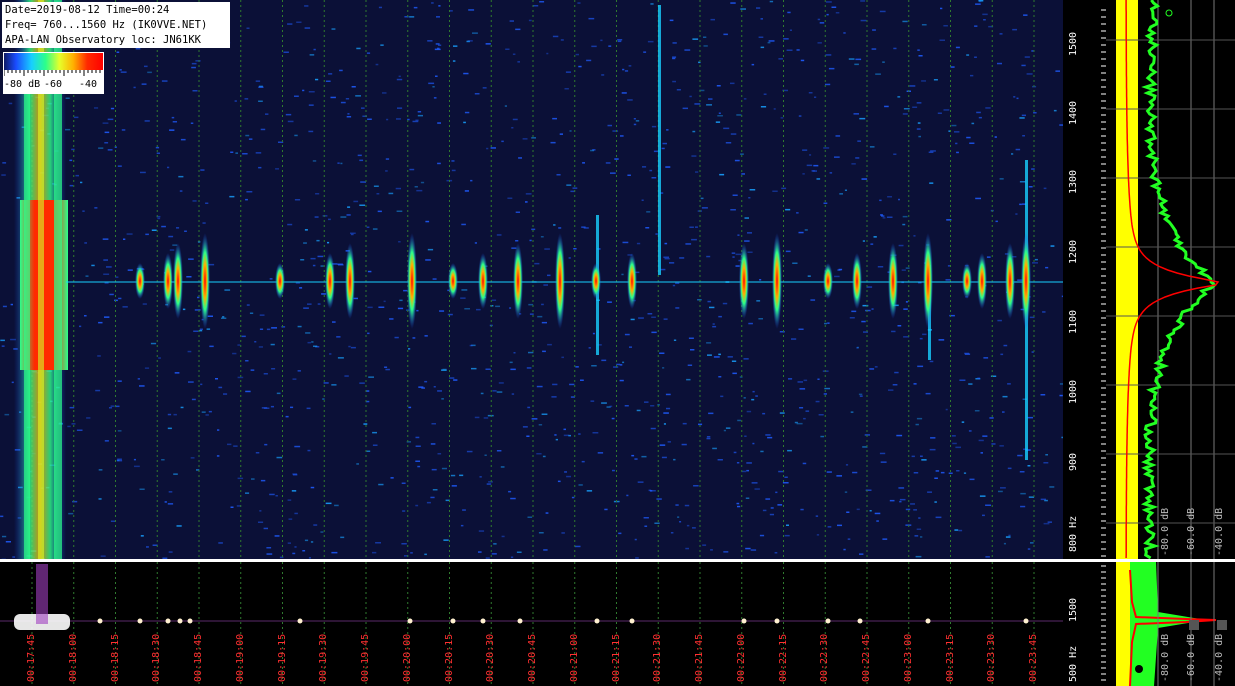 The height and width of the screenshot is (686, 1235). Describe the element at coordinates (744, 621) in the screenshot. I see `scope-echo-dot` at that location.